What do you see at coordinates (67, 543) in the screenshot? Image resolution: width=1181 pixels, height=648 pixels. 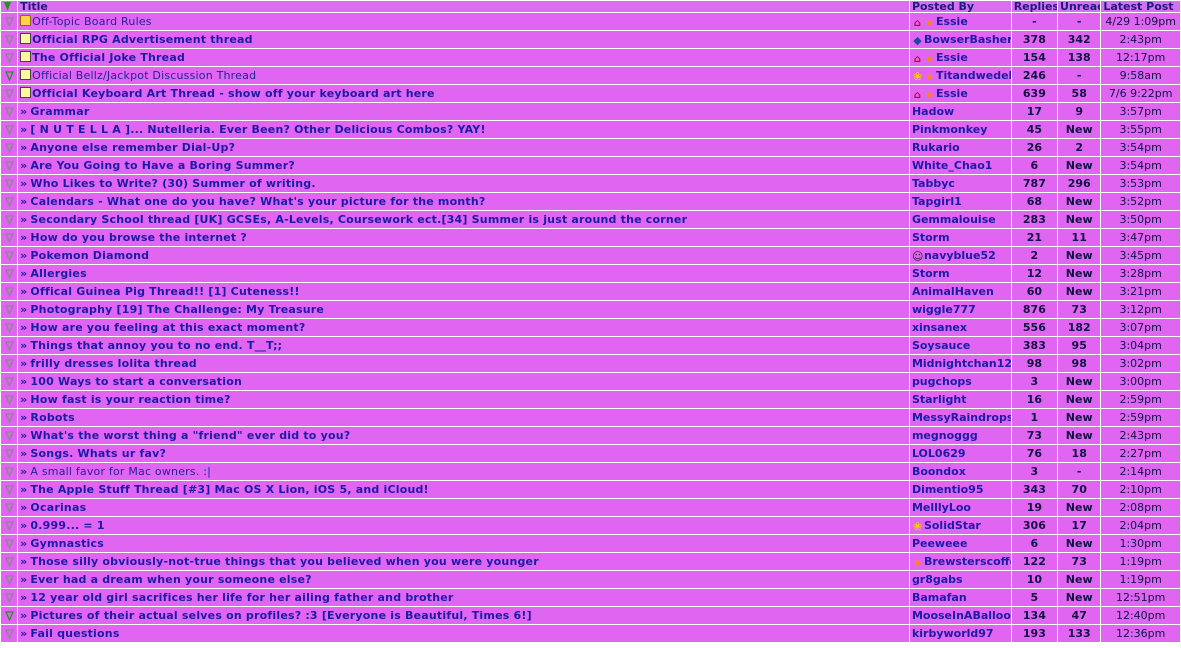 I see `thread-title-link: Gymnastics` at bounding box center [67, 543].